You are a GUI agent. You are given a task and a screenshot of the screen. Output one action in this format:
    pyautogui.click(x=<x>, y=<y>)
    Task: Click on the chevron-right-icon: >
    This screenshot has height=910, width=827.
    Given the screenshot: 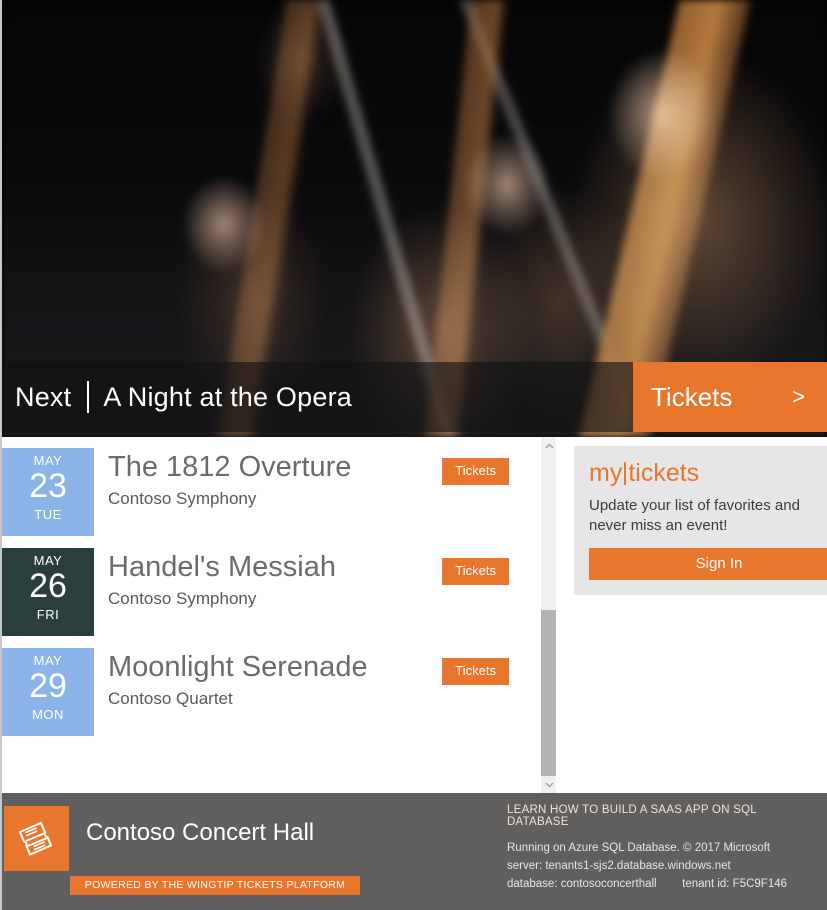 What is the action you would take?
    pyautogui.click(x=798, y=396)
    